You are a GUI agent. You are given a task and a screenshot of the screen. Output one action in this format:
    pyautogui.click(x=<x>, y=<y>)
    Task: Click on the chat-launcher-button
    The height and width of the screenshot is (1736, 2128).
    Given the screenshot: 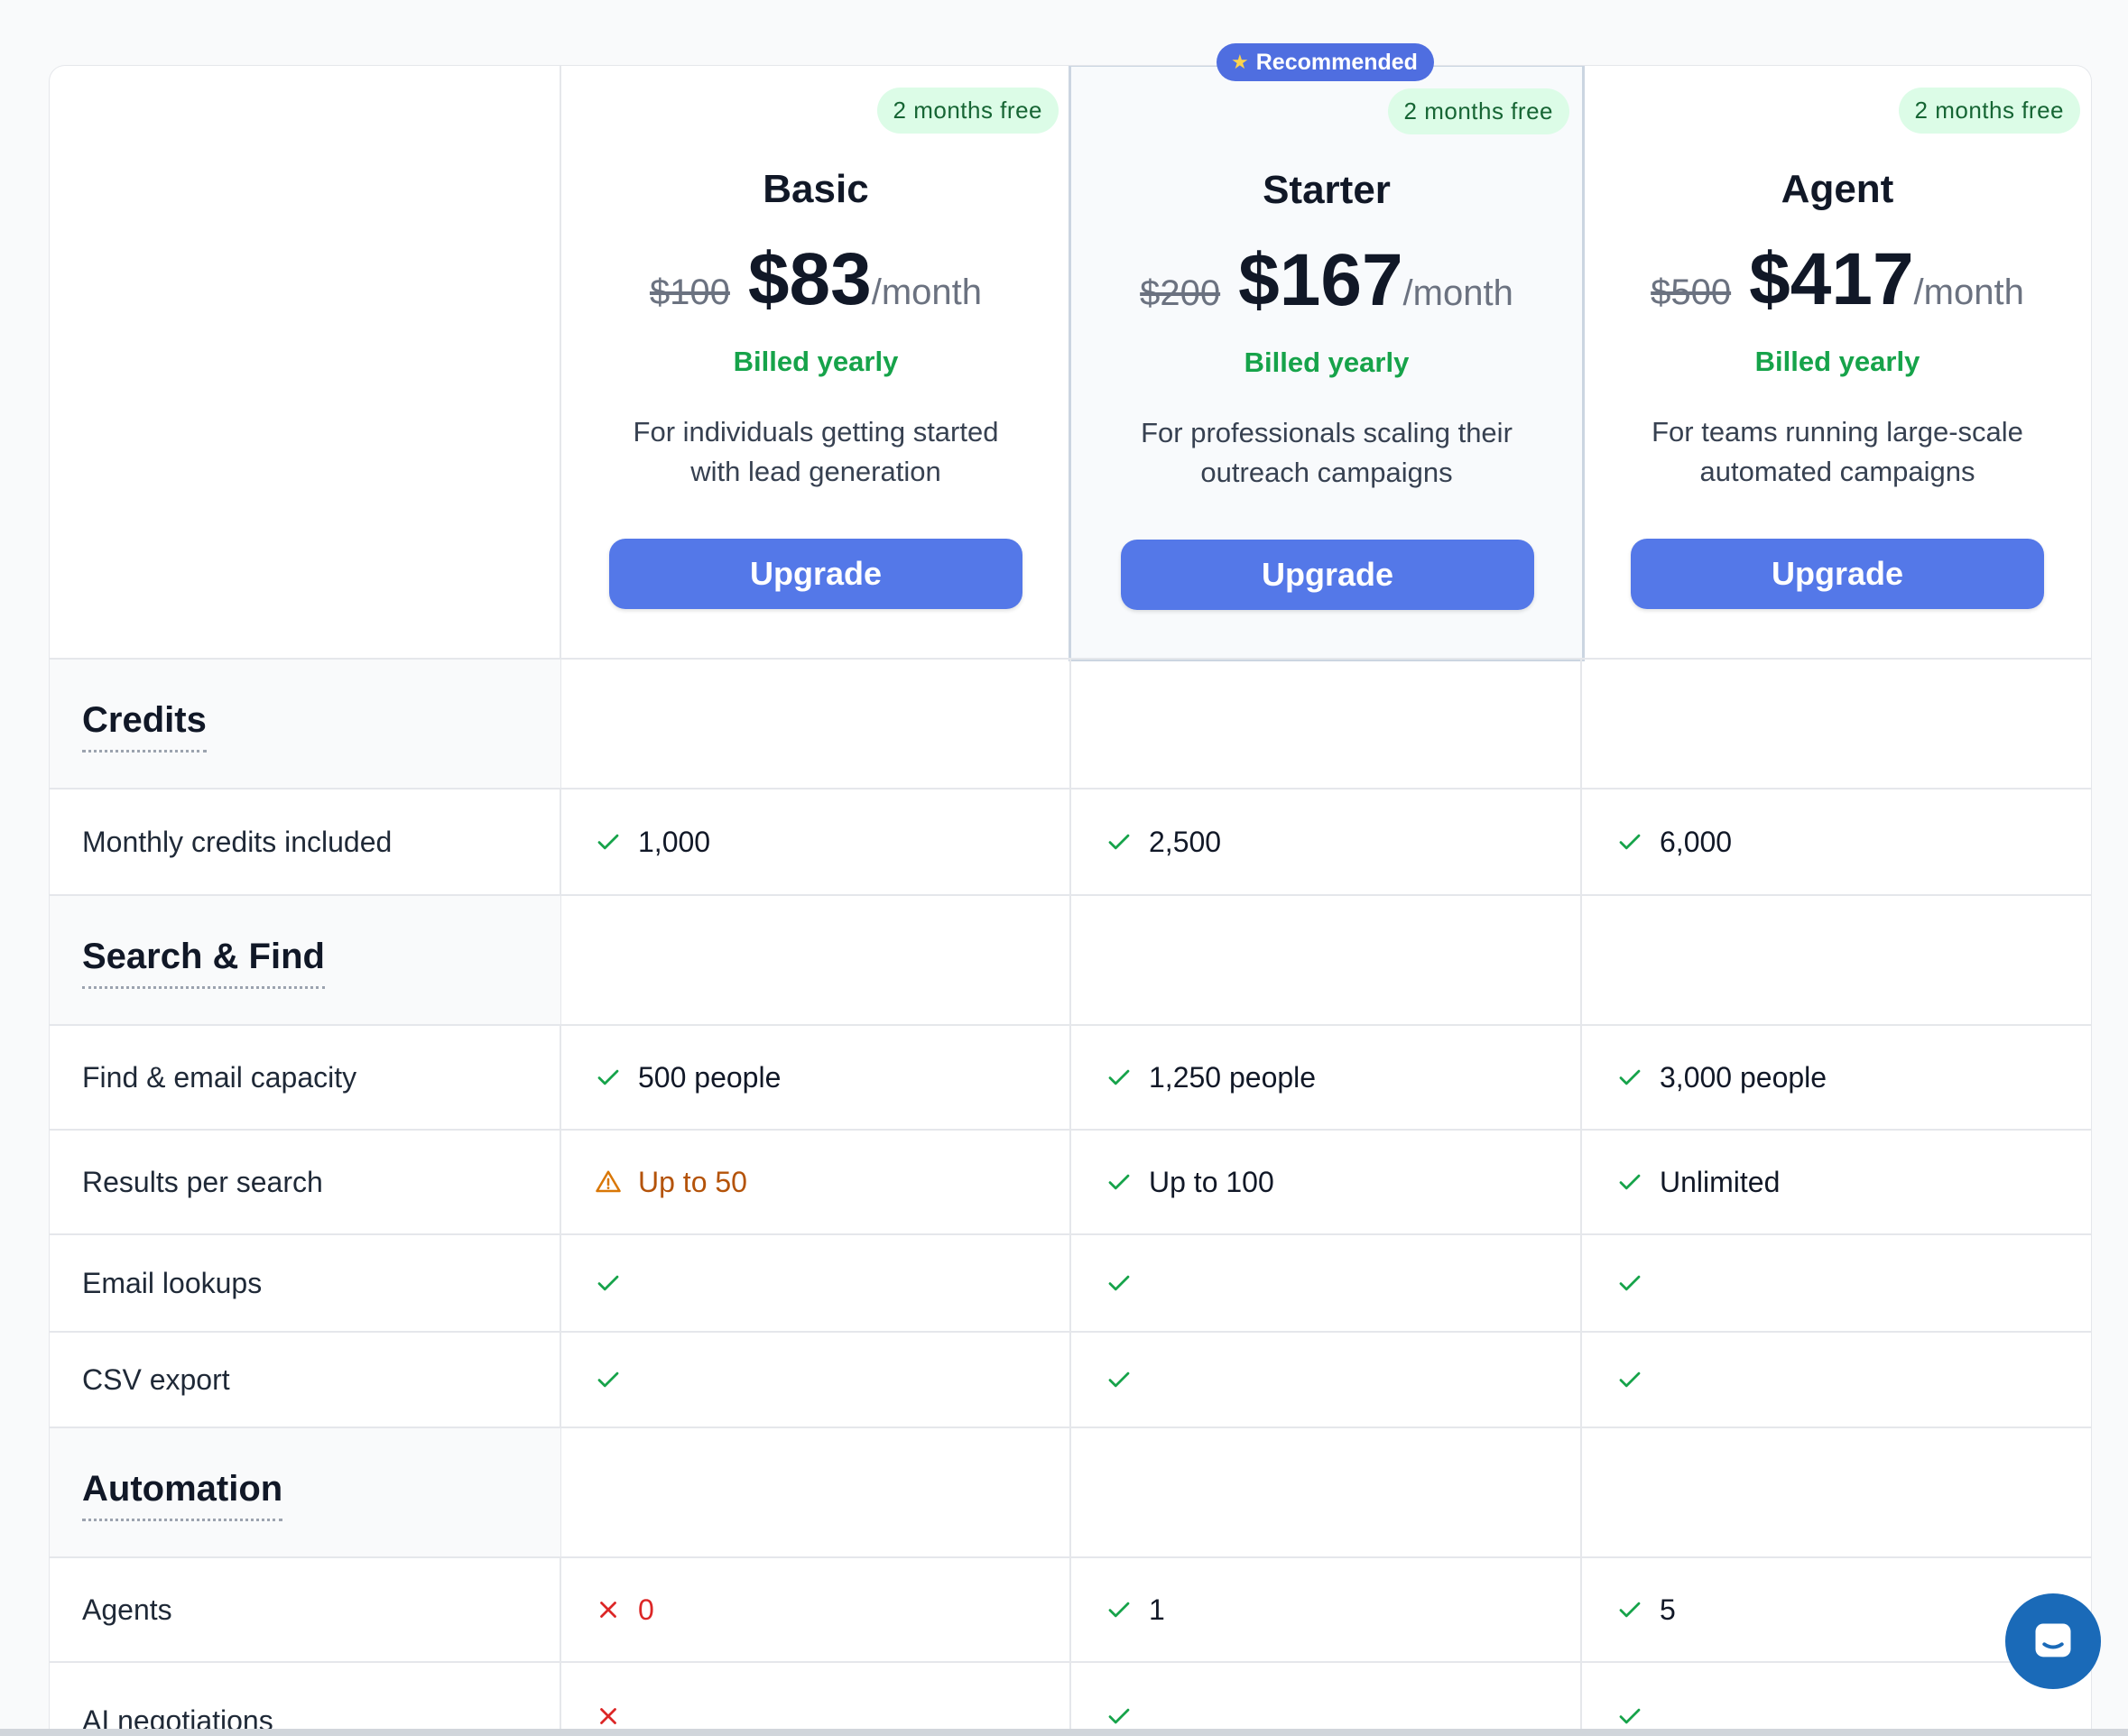 What is the action you would take?
    pyautogui.click(x=2053, y=1641)
    